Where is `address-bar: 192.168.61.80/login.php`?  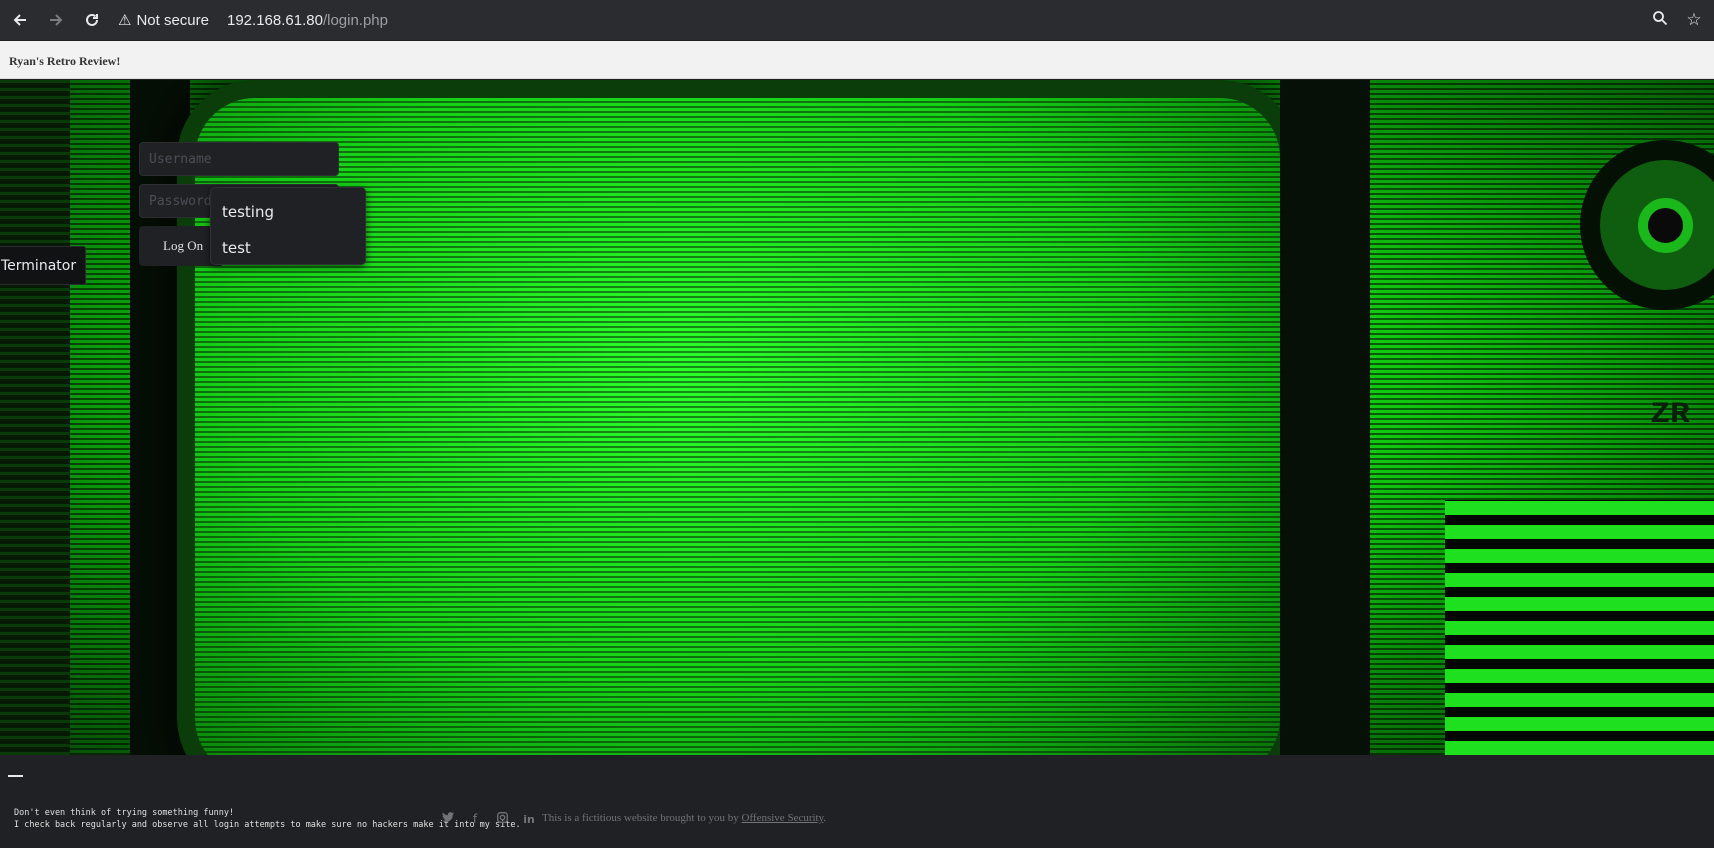
address-bar: 192.168.61.80/login.php is located at coordinates (307, 20).